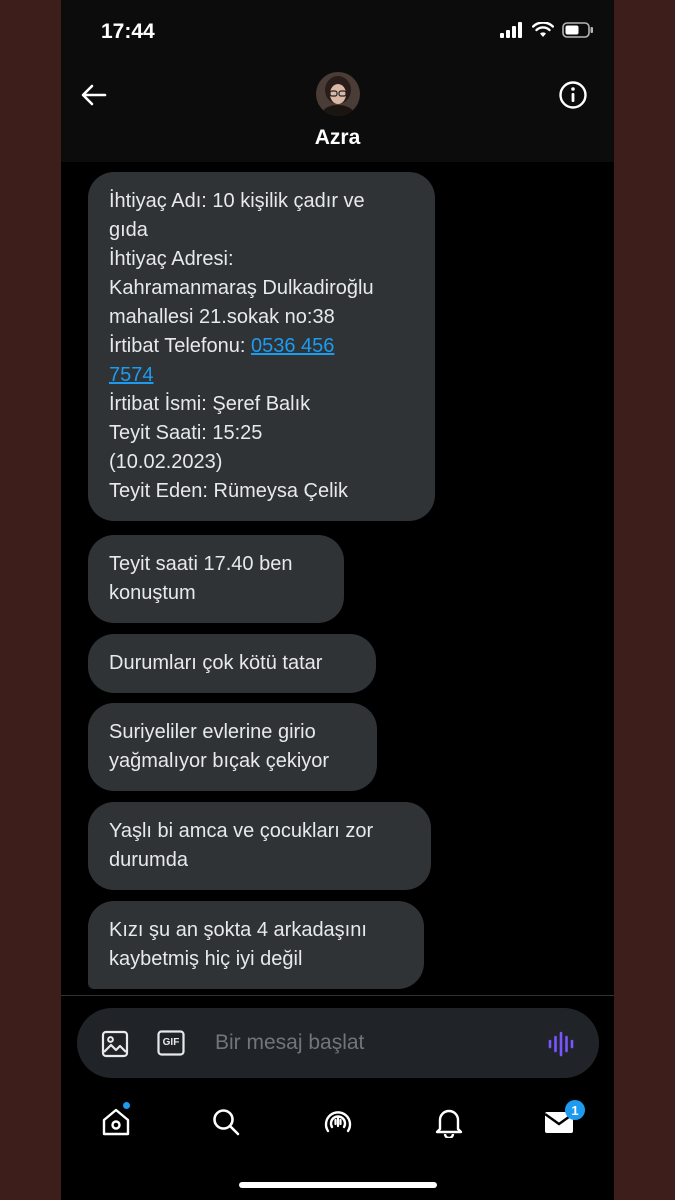 The image size is (675, 1200). I want to click on message-bubble: Teyit saati 17.40 ben konuştum, so click(216, 579).